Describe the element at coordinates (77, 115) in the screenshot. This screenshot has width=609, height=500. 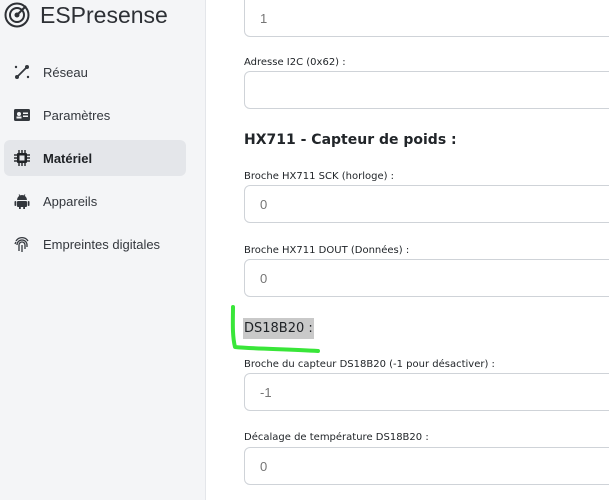
I see `sidebar-item-label: Paramètres` at that location.